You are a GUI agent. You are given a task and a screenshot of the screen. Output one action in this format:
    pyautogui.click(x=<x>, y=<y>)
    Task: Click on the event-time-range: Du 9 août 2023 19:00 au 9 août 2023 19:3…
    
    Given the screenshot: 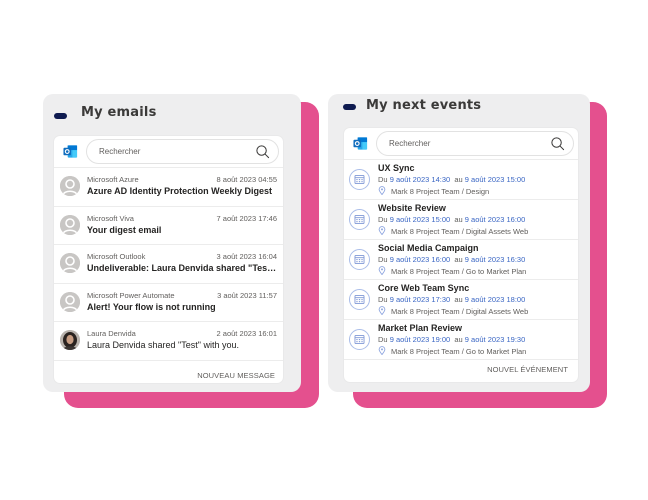 What is the action you would take?
    pyautogui.click(x=451, y=339)
    